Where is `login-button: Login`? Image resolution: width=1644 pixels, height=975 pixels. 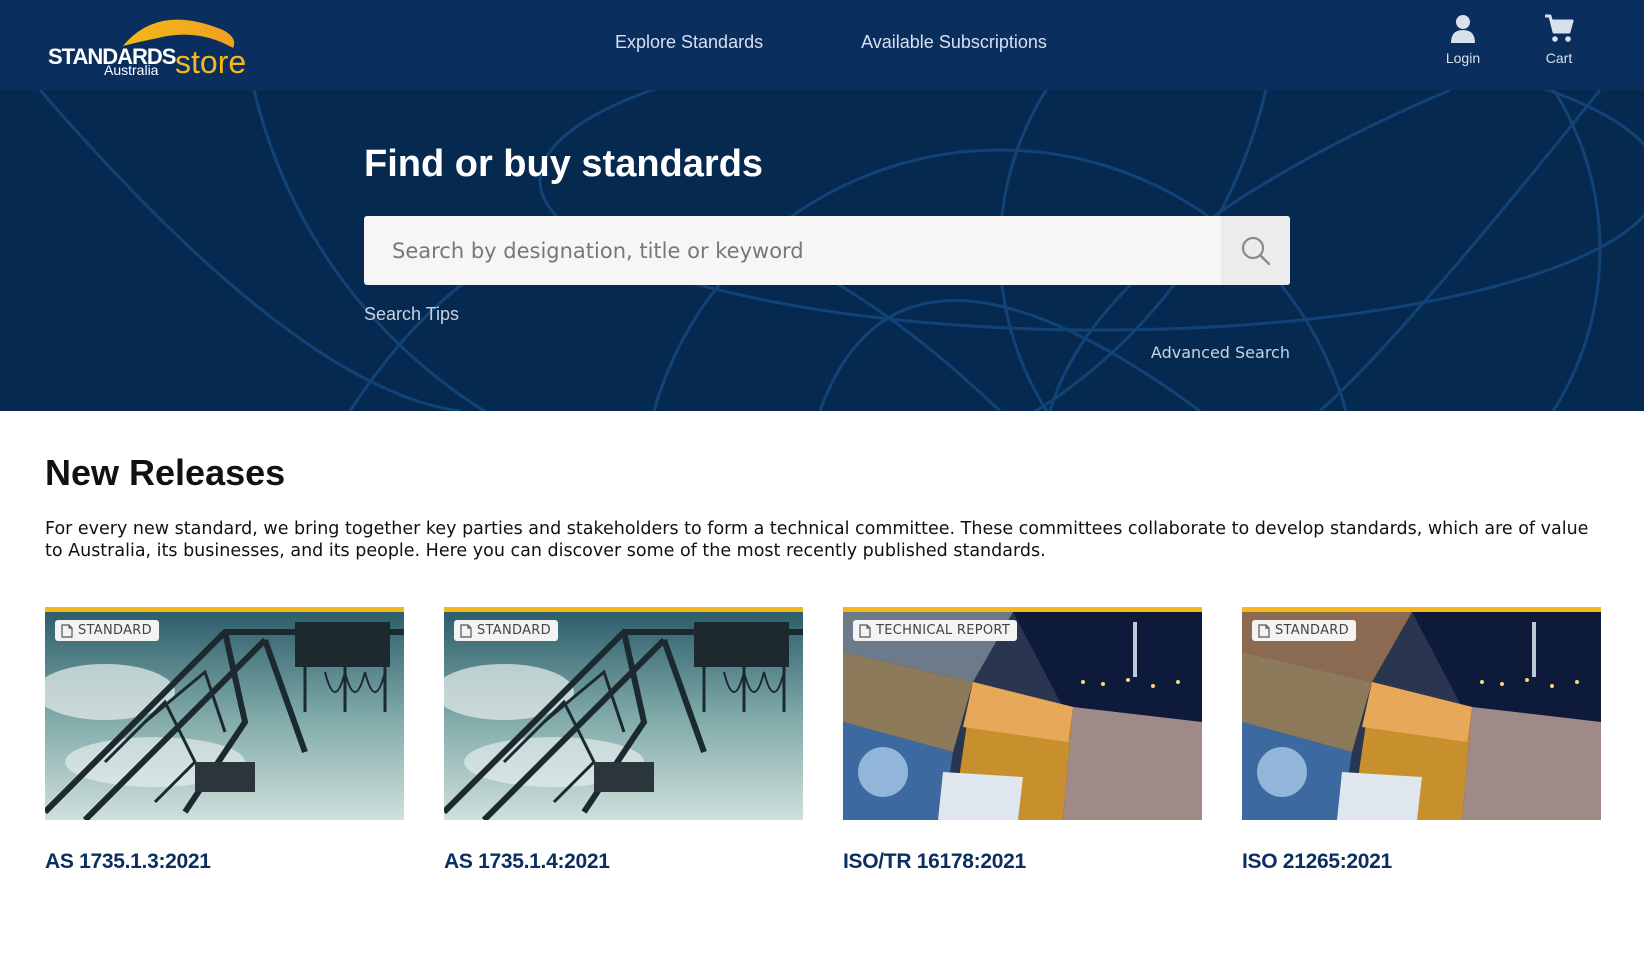
login-button: Login is located at coordinates (1463, 39).